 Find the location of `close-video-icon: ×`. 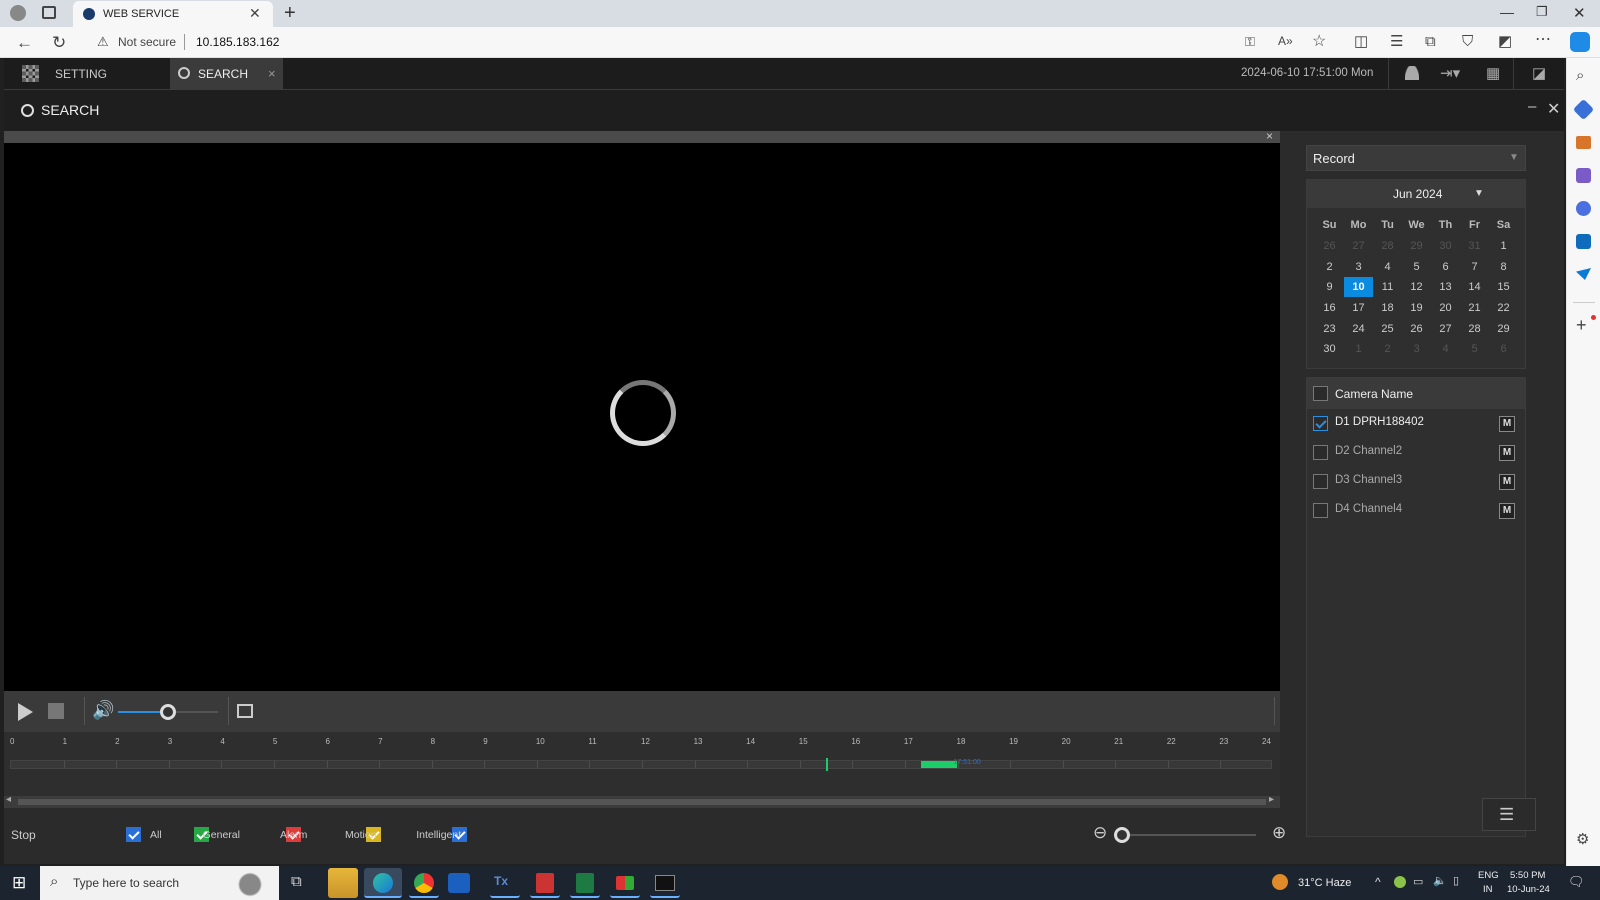

close-video-icon: × is located at coordinates (1269, 136).